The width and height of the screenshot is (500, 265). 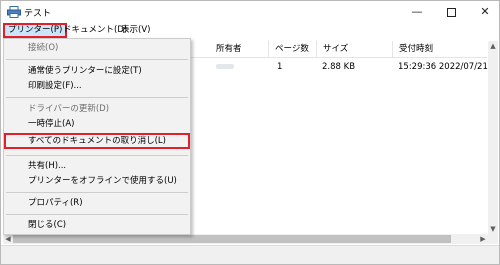 What do you see at coordinates (440, 49) in the screenshot?
I see `column-submitted: 受付時刻` at bounding box center [440, 49].